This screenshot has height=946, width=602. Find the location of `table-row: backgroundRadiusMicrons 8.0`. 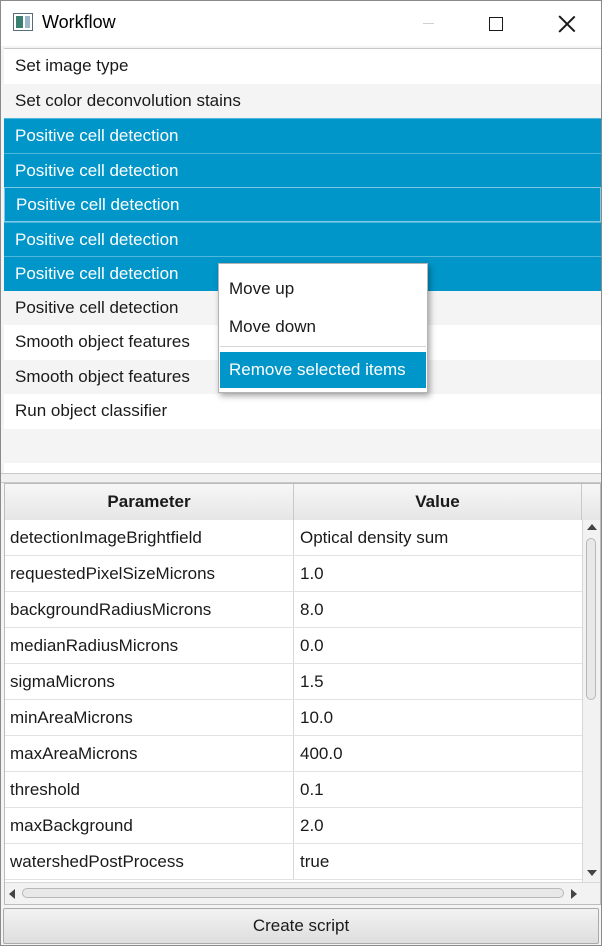

table-row: backgroundRadiusMicrons 8.0 is located at coordinates (293, 610).